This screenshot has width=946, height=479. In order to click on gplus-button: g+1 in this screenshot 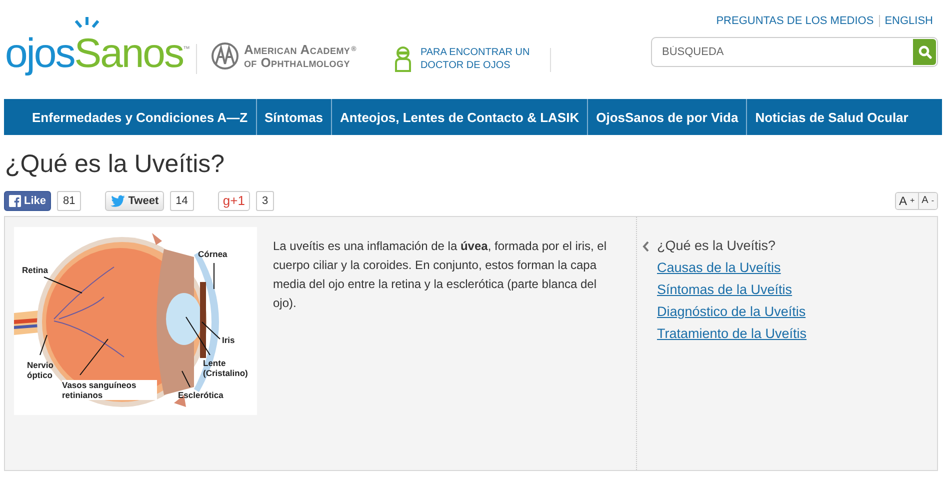, I will do `click(234, 200)`.